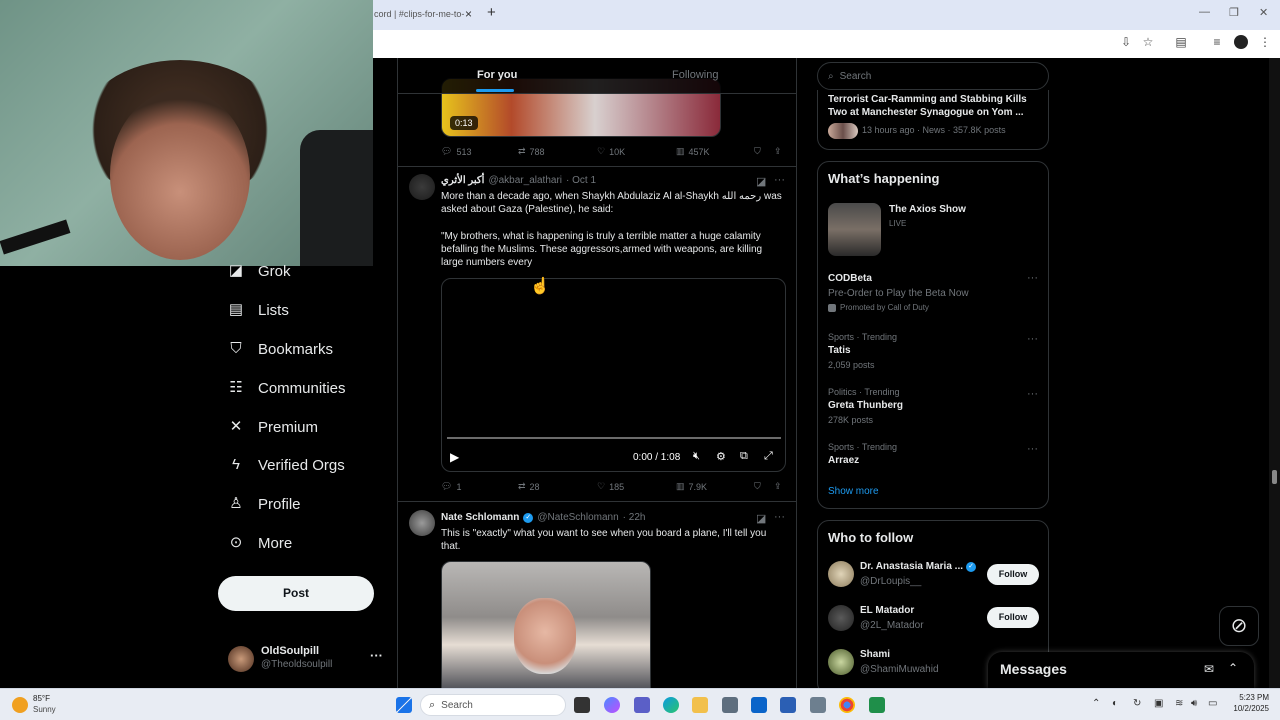  I want to click on views-button: ▥ 7.9K, so click(691, 486).